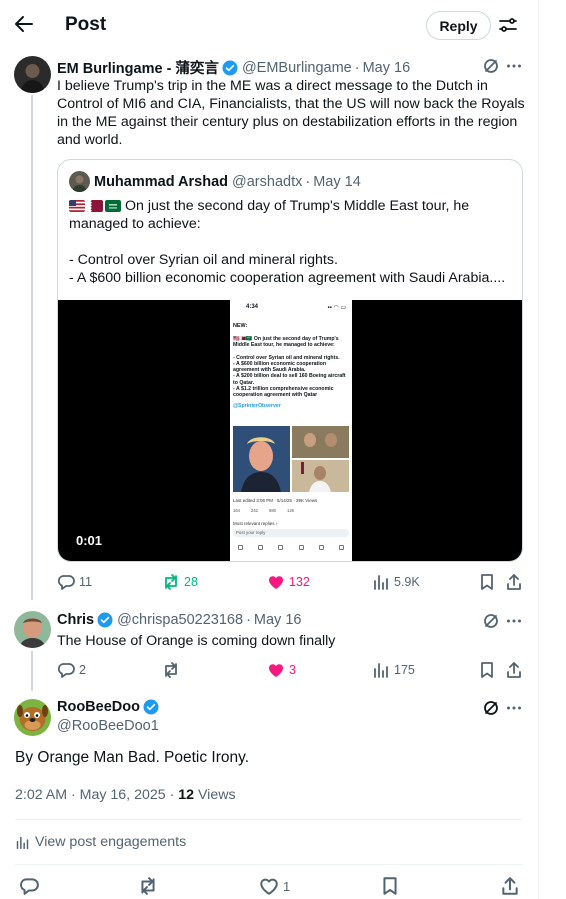 The height and width of the screenshot is (899, 566). Describe the element at coordinates (75, 620) in the screenshot. I see `author-name: Chris` at that location.